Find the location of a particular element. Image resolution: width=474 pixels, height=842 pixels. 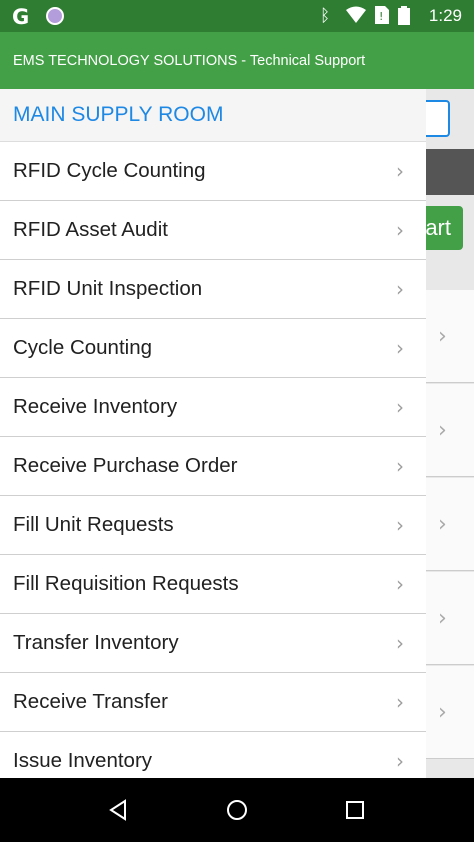

menu-item-label: Issue Inventory is located at coordinates (83, 760).